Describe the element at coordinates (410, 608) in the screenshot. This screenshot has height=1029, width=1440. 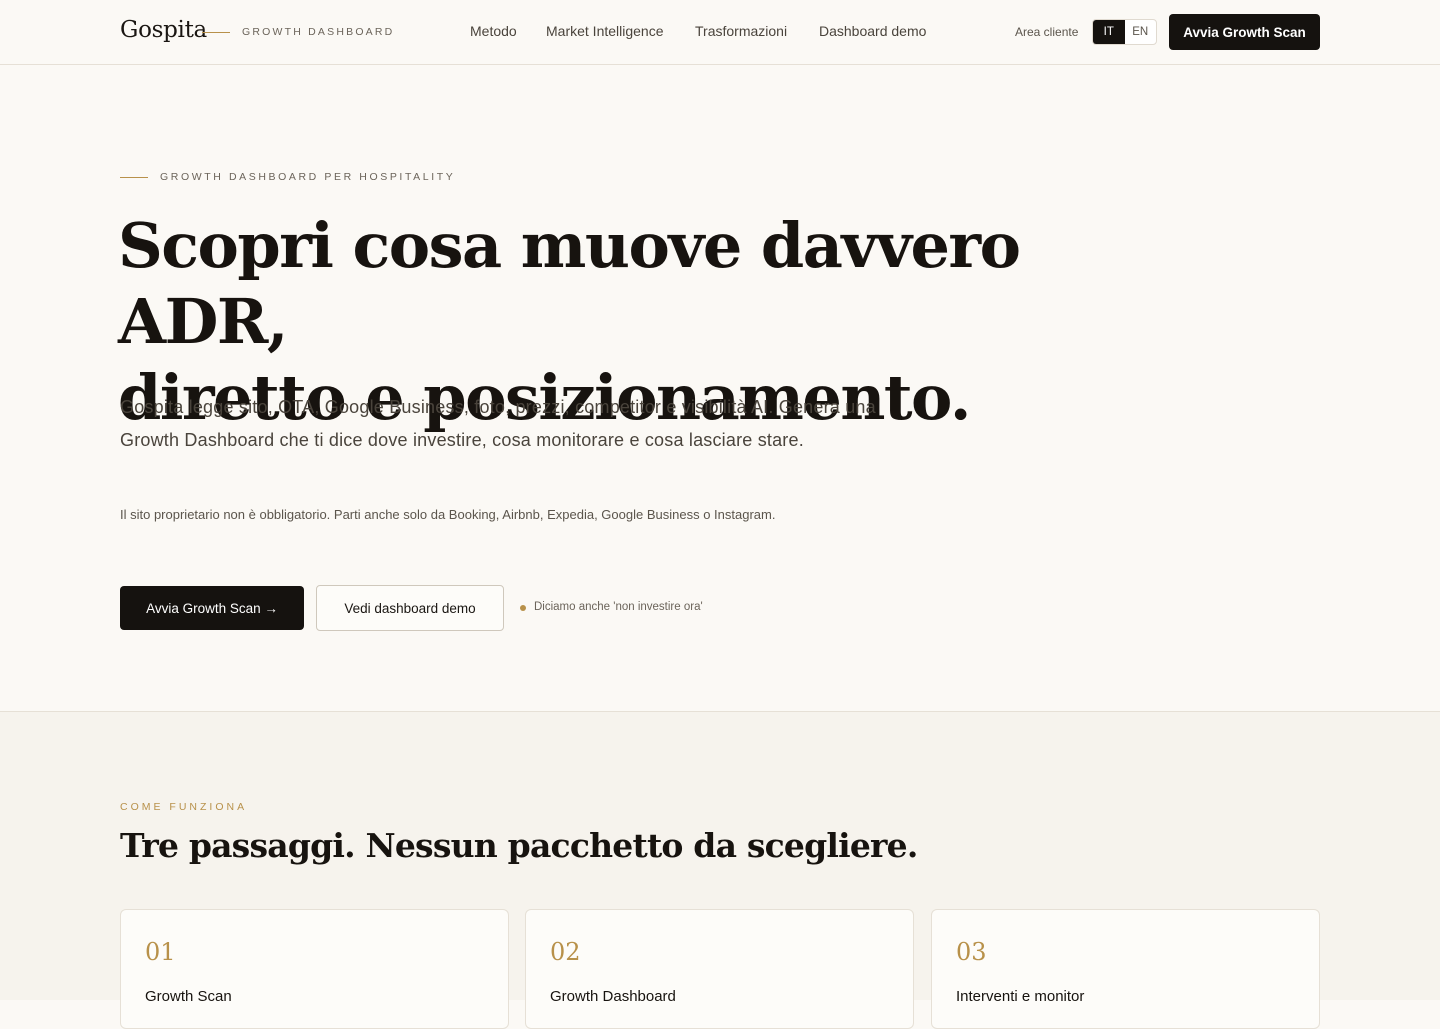
I see `view-dashboard-demo-button: Vedi dashboard demo` at that location.